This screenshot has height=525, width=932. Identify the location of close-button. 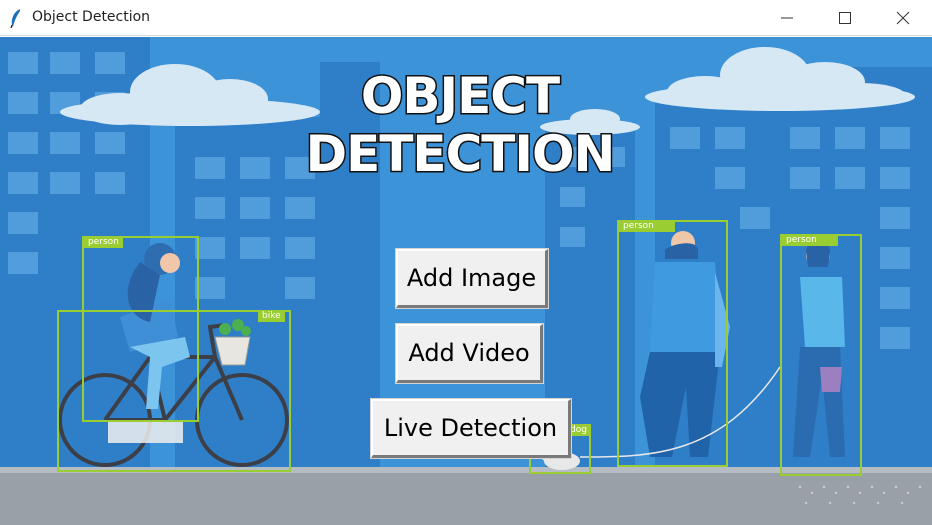
(903, 18).